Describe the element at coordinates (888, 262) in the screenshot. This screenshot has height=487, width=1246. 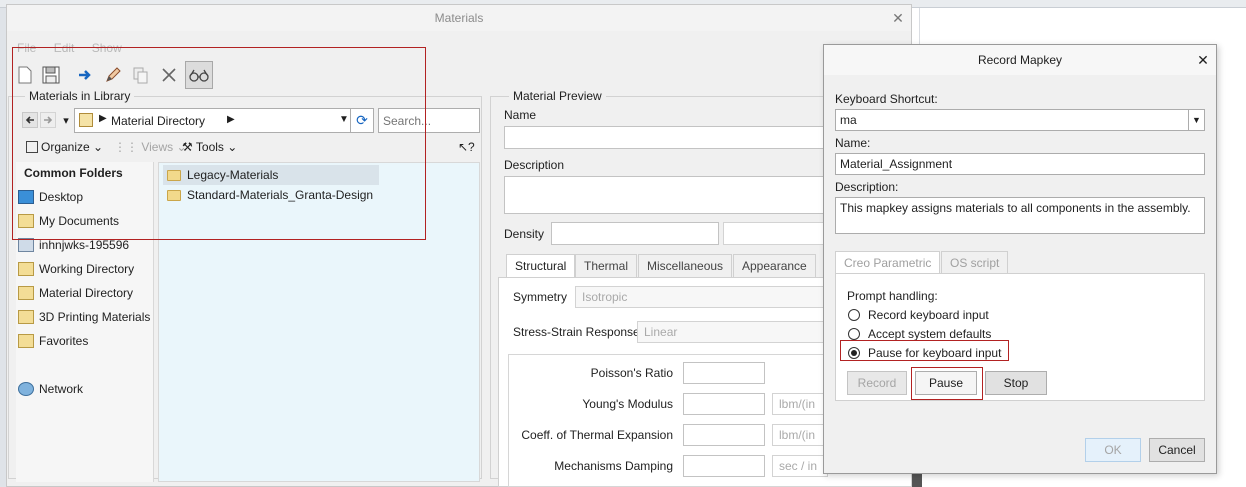
I see `tab-creo-parametric: Creo Parametric` at that location.